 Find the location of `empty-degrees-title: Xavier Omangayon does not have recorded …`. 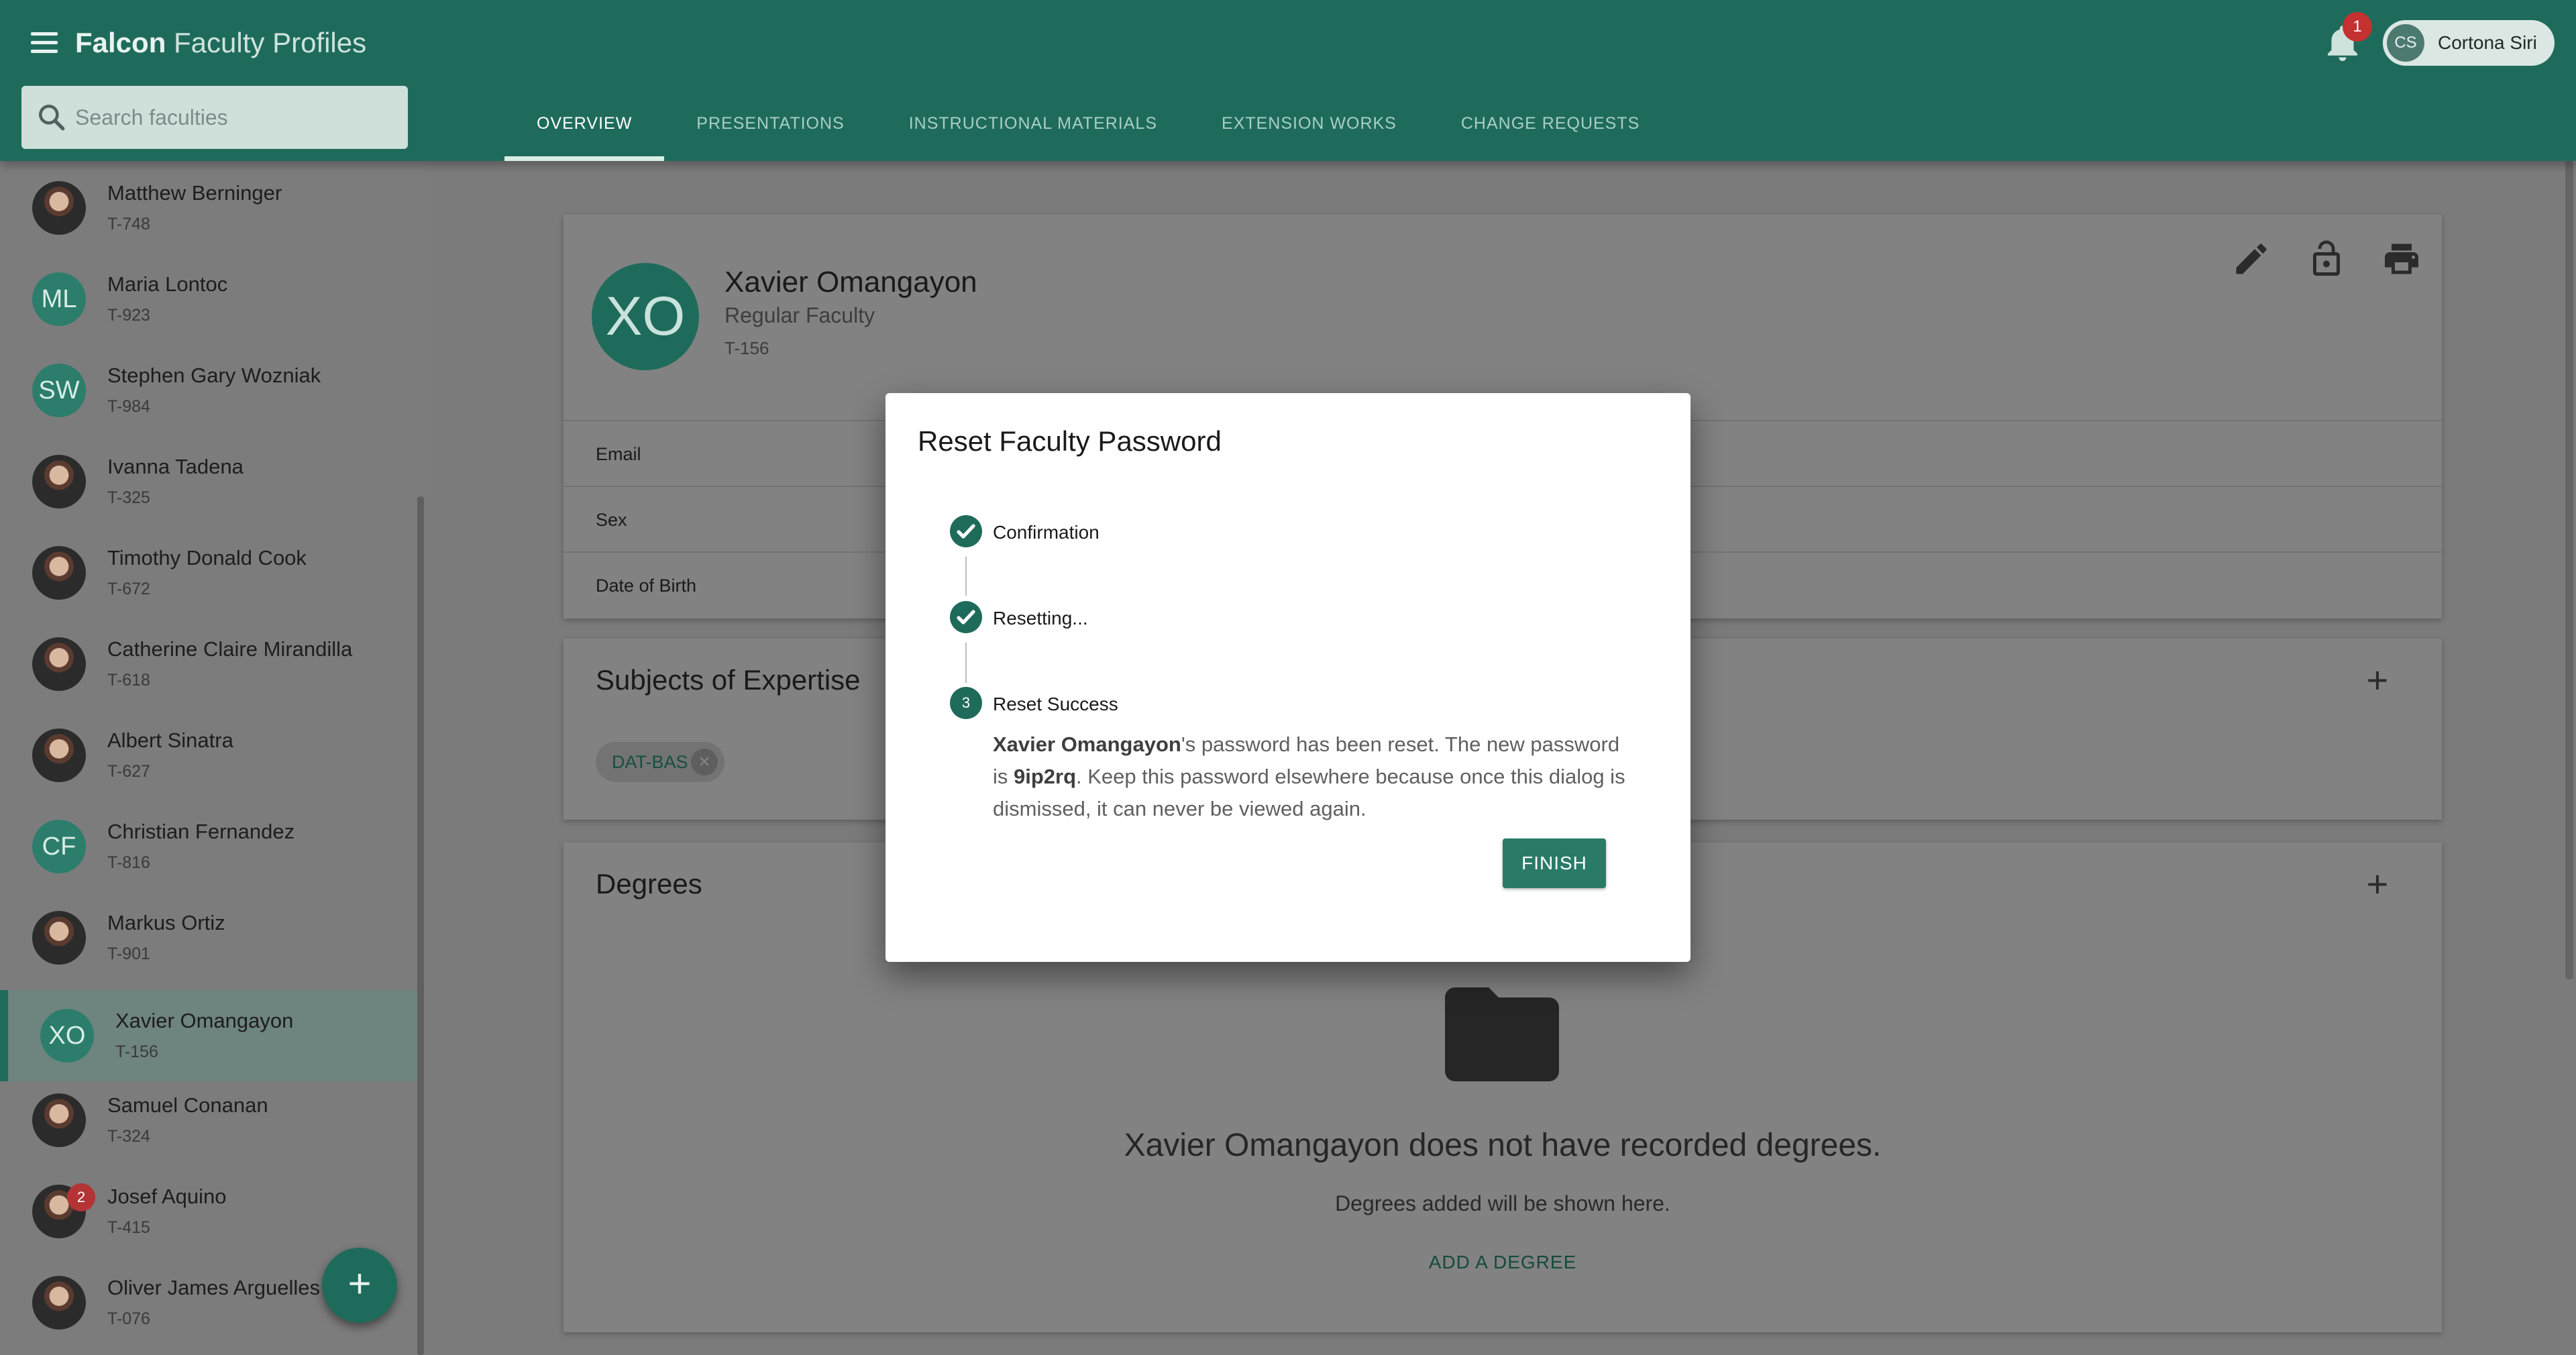

empty-degrees-title: Xavier Omangayon does not have recorded … is located at coordinates (1503, 1145).